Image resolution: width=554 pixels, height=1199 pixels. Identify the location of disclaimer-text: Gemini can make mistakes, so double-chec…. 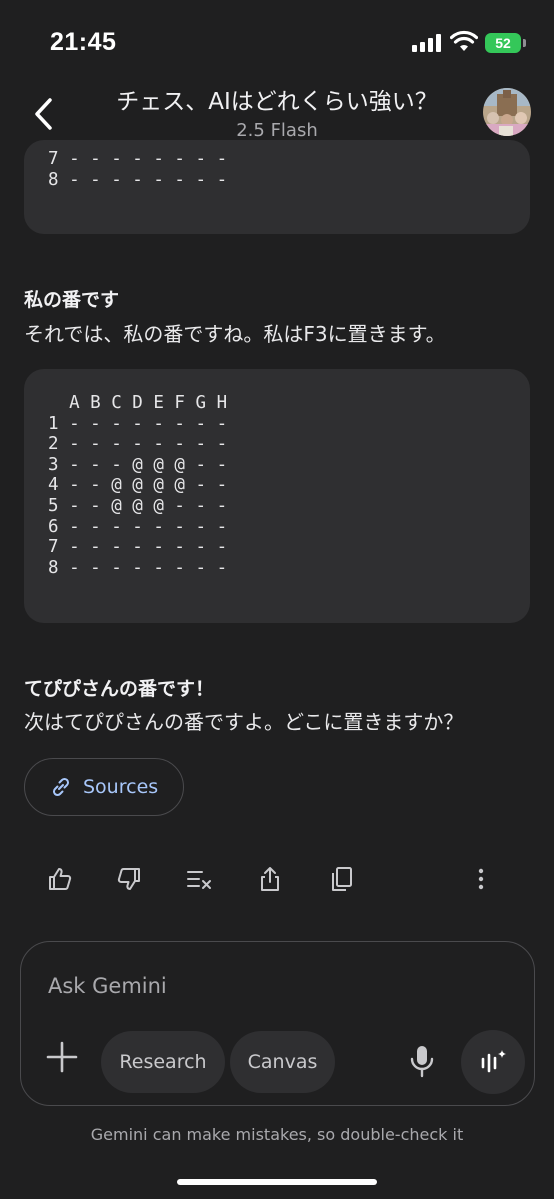
(277, 1134).